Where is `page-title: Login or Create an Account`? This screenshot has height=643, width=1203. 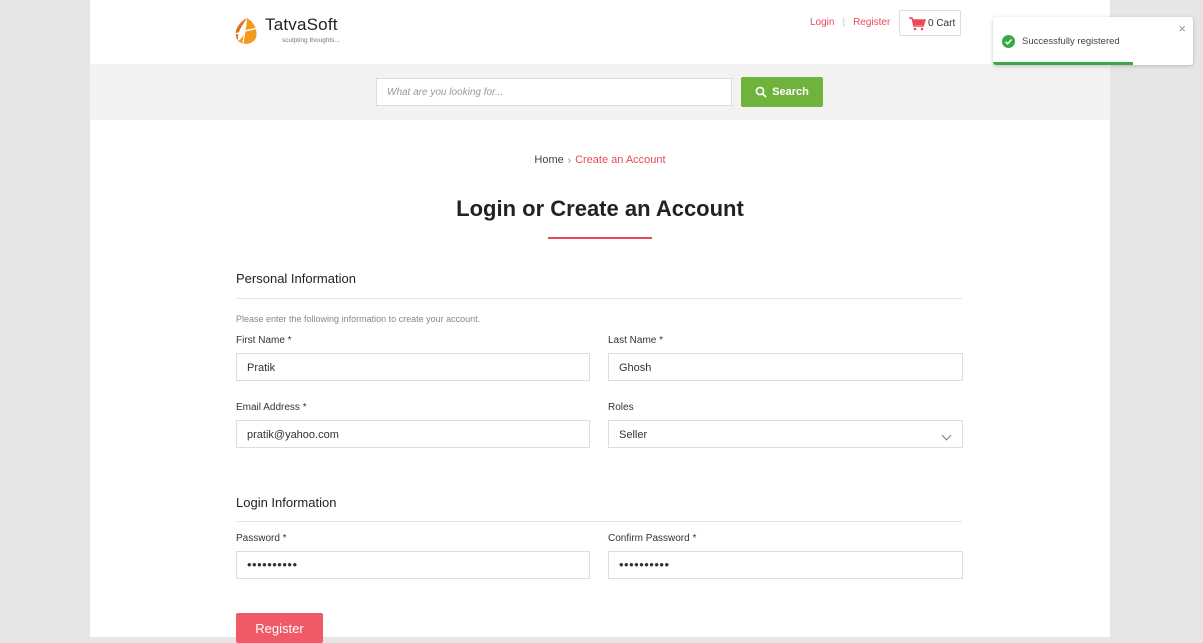
page-title: Login or Create an Account is located at coordinates (600, 208).